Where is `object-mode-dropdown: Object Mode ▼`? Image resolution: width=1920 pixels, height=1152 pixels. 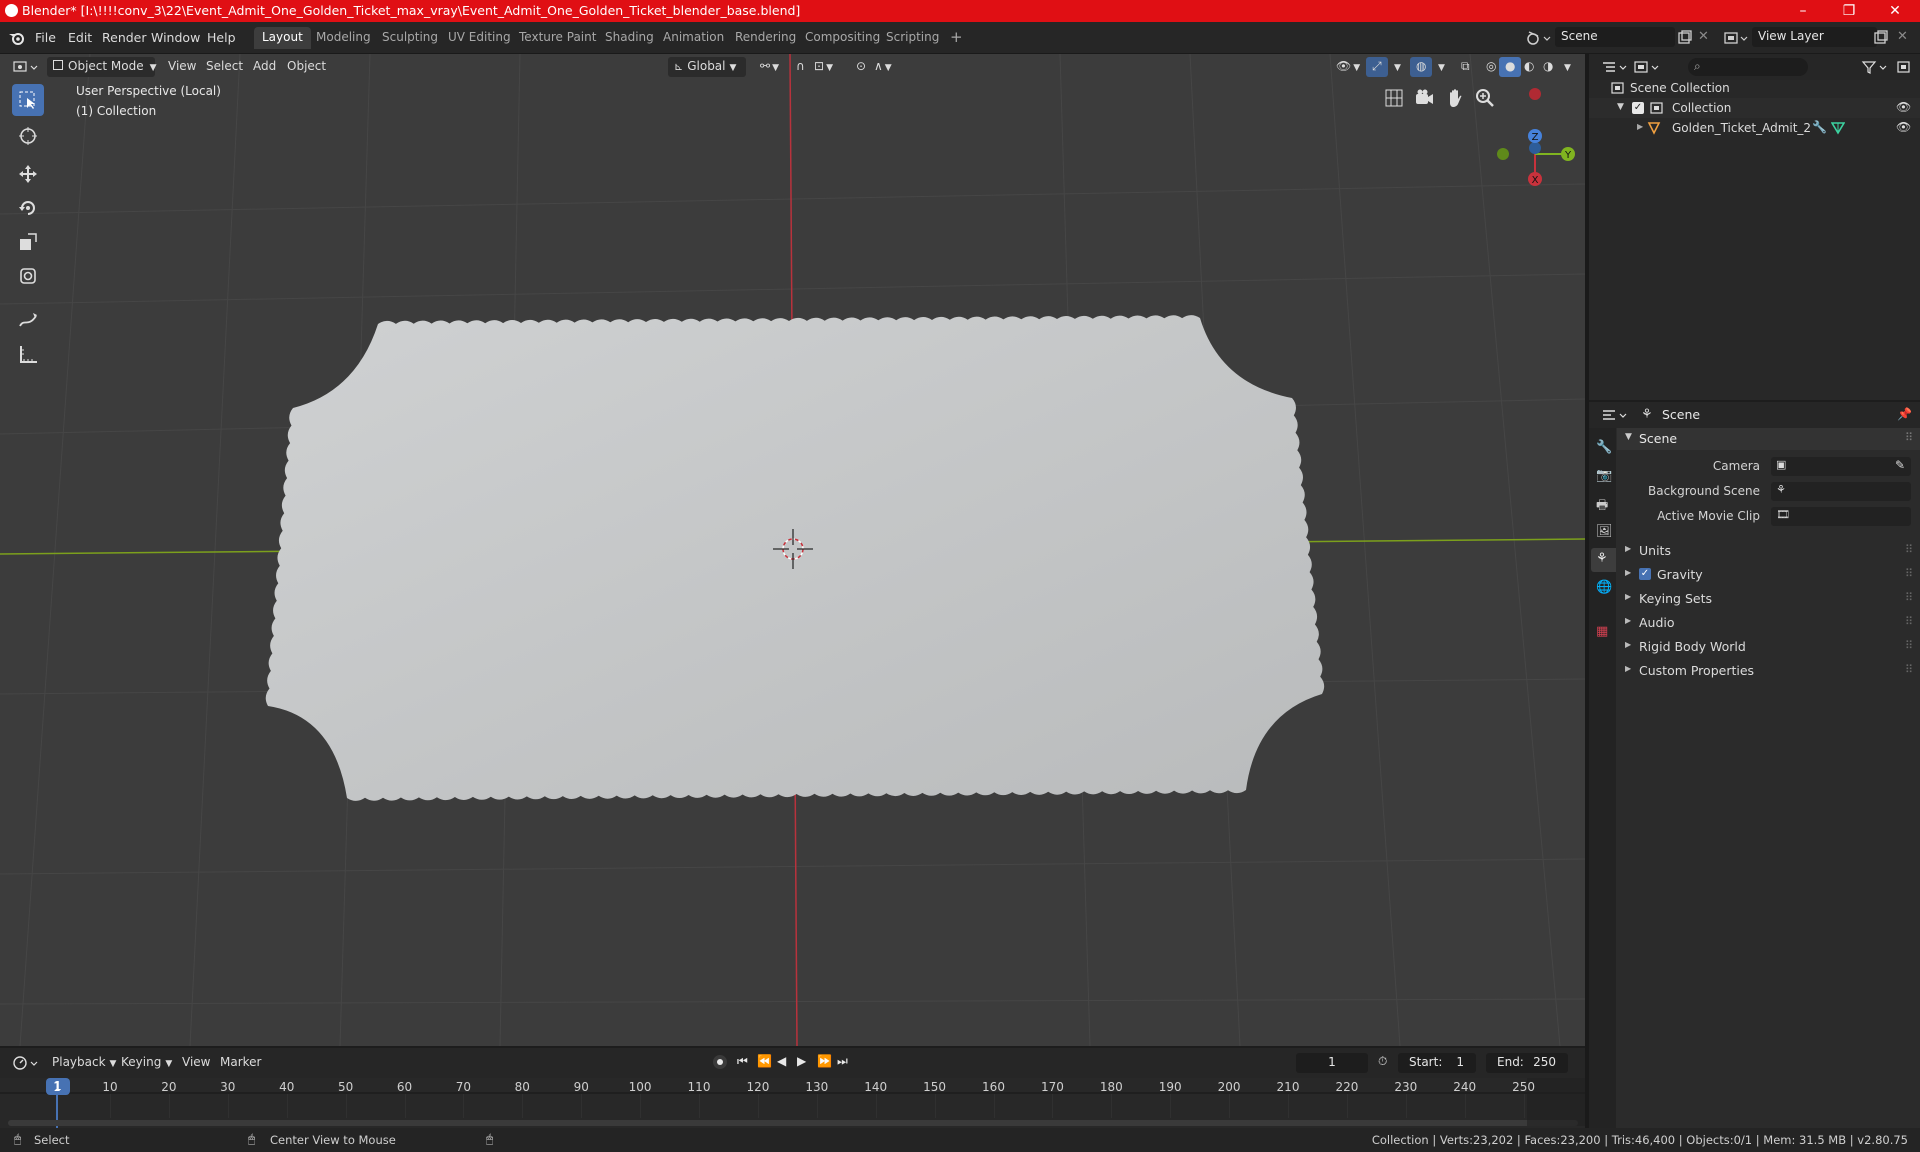
object-mode-dropdown: Object Mode ▼ is located at coordinates (102, 67).